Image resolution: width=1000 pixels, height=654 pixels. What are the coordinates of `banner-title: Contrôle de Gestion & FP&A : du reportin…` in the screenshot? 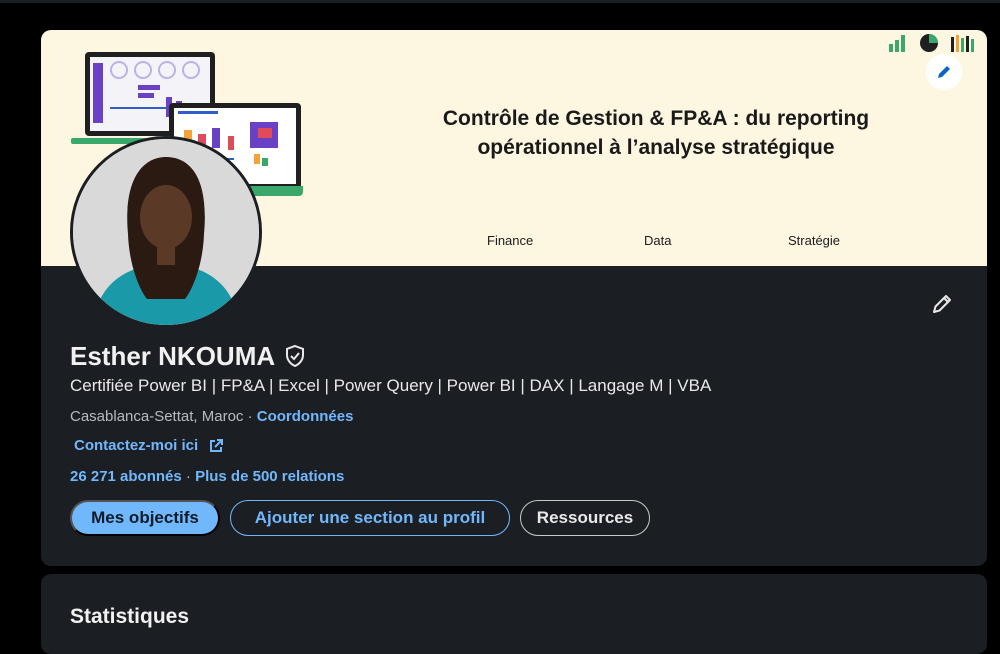 It's located at (656, 133).